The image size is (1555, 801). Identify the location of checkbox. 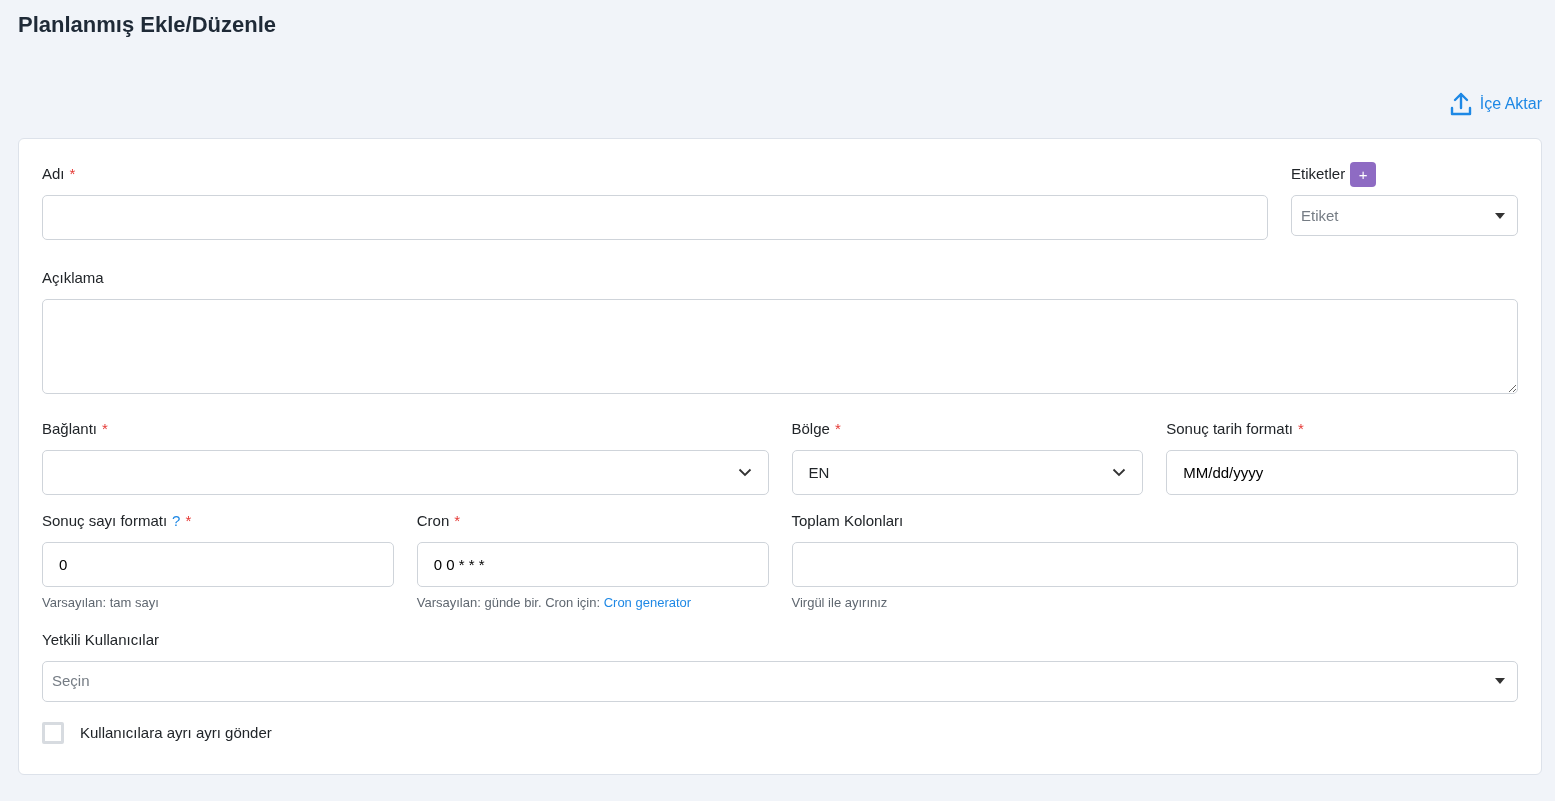
(53, 733).